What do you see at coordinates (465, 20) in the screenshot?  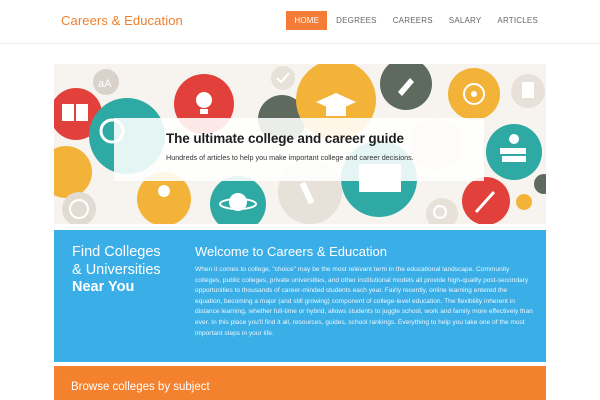 I see `nav-salary: SALARY` at bounding box center [465, 20].